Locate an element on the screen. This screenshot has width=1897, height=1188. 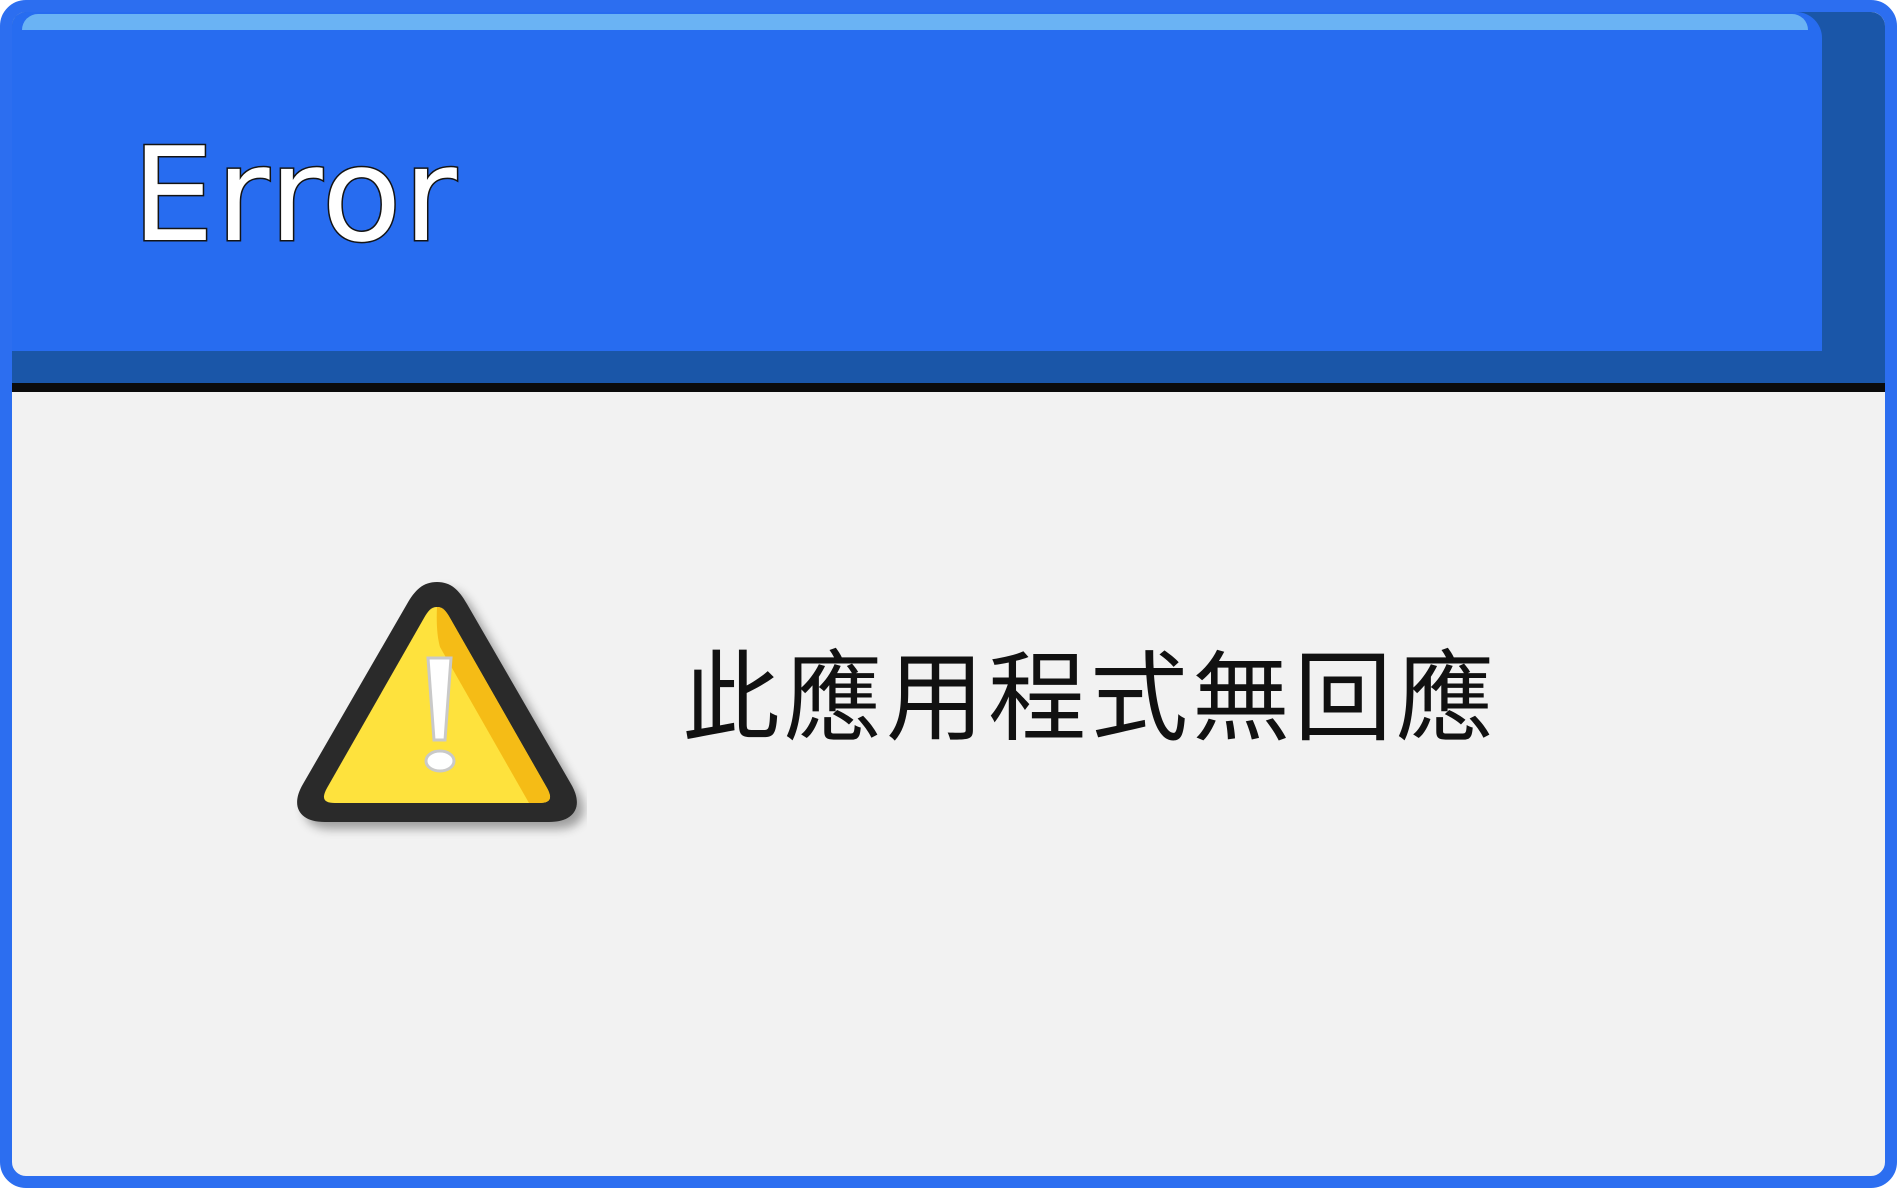
dialog-title: Error is located at coordinates (295, 195).